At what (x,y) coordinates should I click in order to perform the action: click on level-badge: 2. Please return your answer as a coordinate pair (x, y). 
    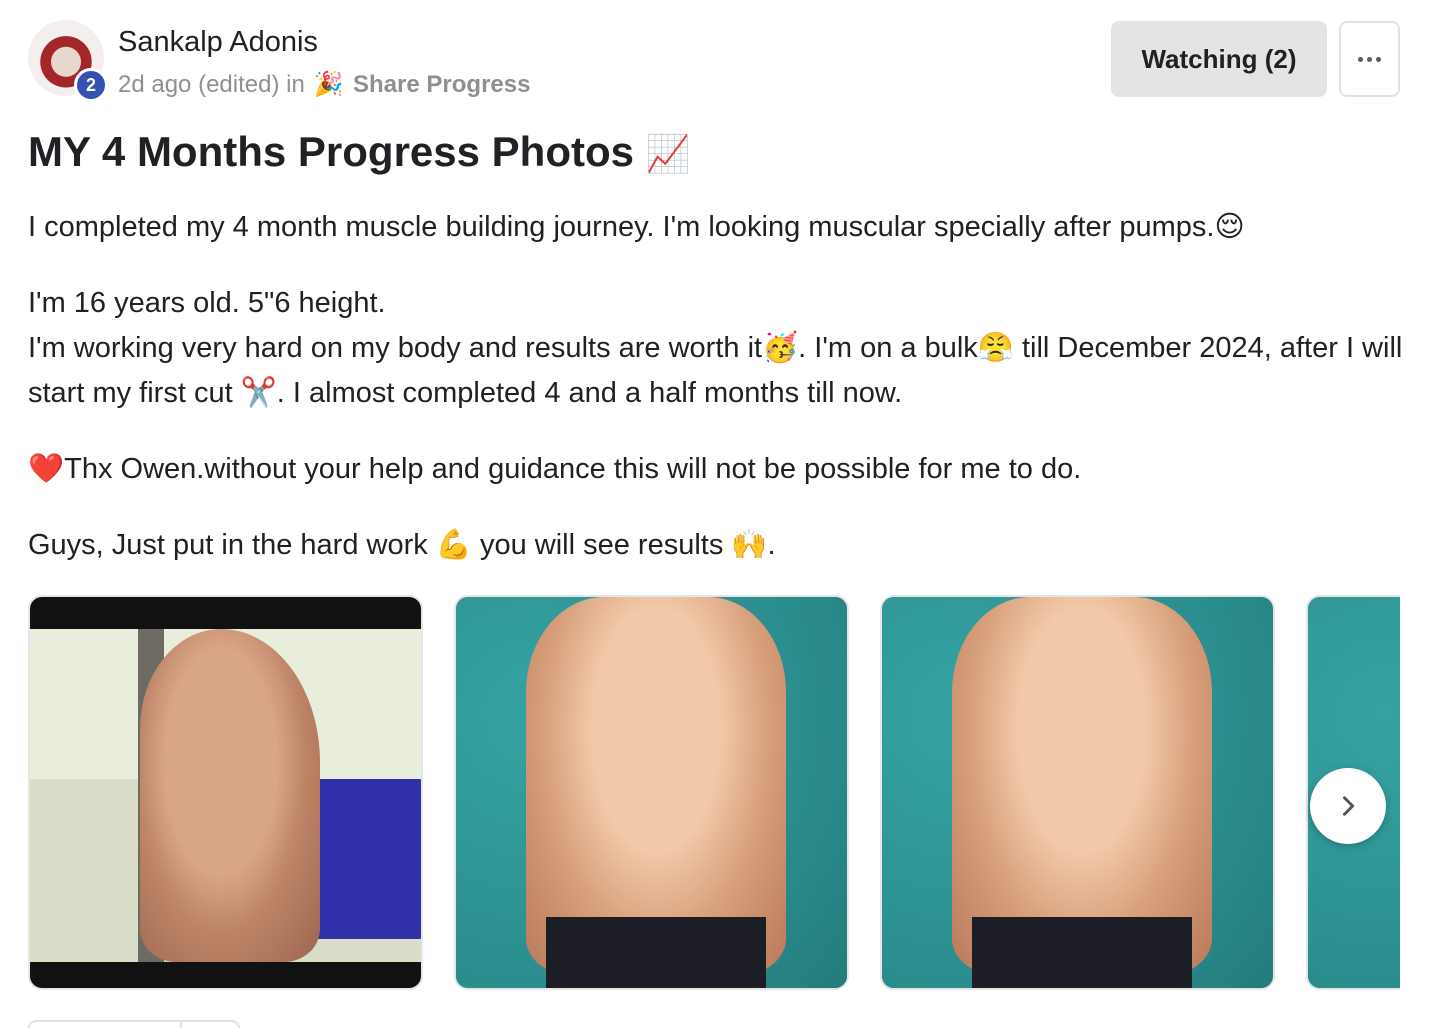
    Looking at the image, I should click on (91, 85).